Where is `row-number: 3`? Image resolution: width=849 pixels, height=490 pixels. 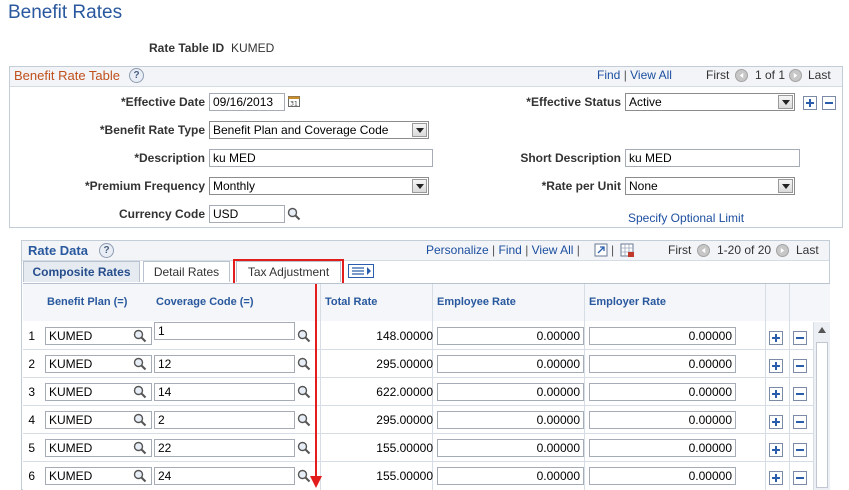 row-number: 3 is located at coordinates (31, 392).